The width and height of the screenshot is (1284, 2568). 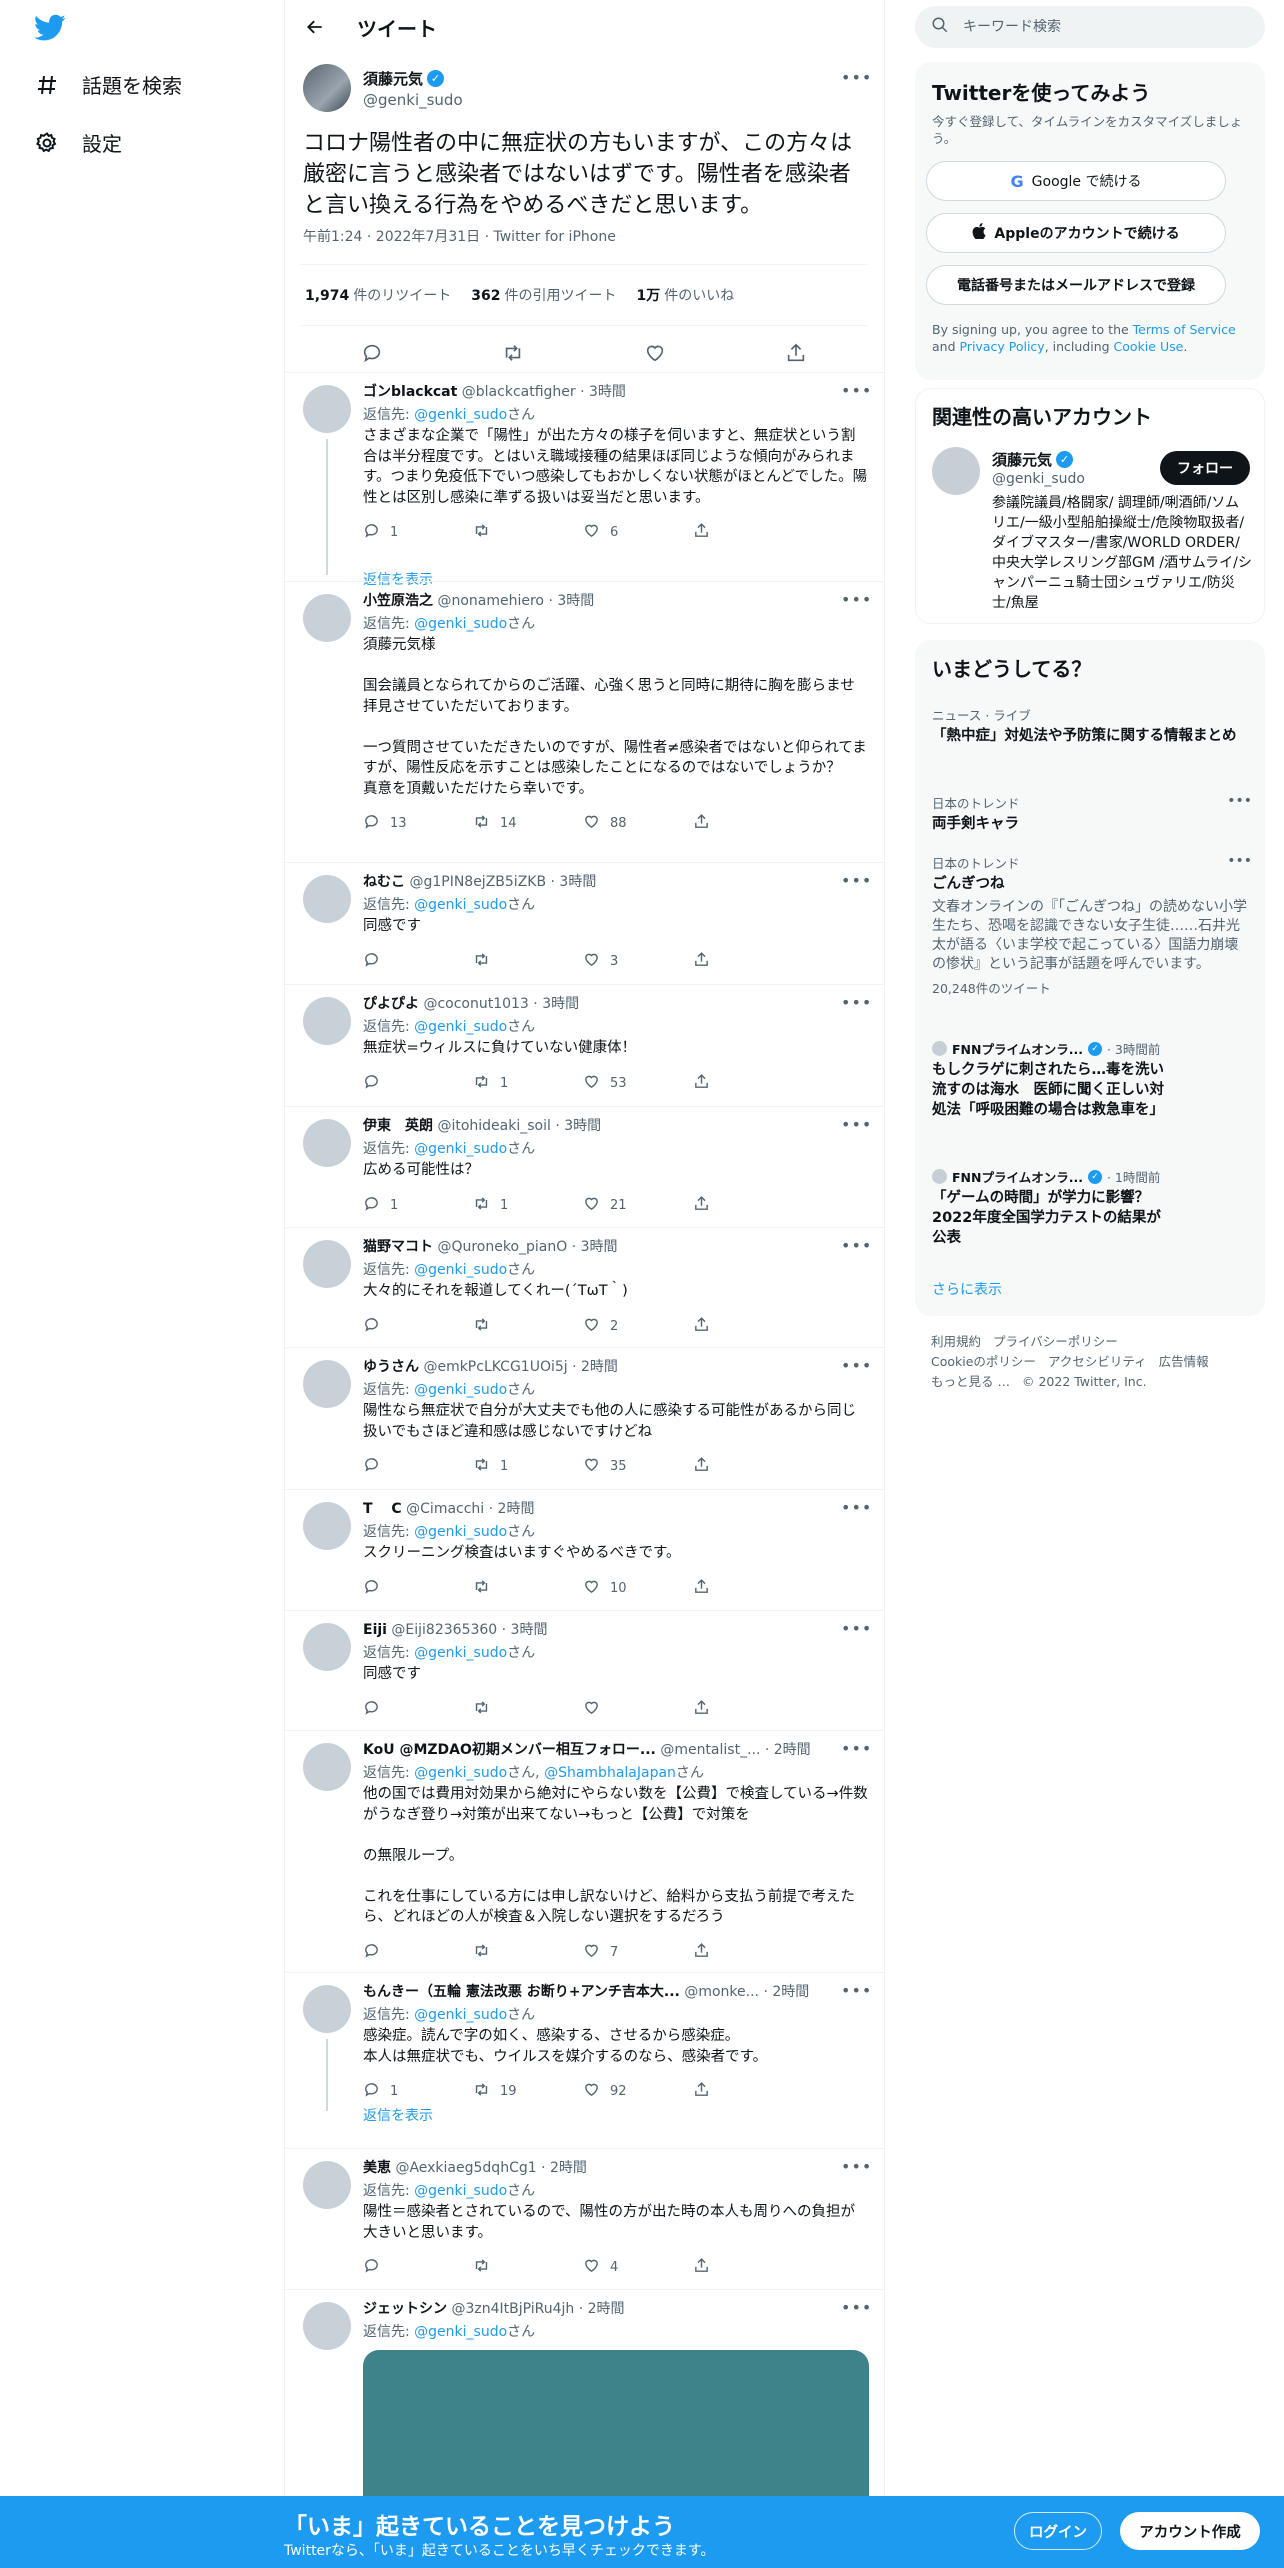 I want to click on reply-author-handle: @g1PIN8ejZB5iZKB, so click(x=477, y=882).